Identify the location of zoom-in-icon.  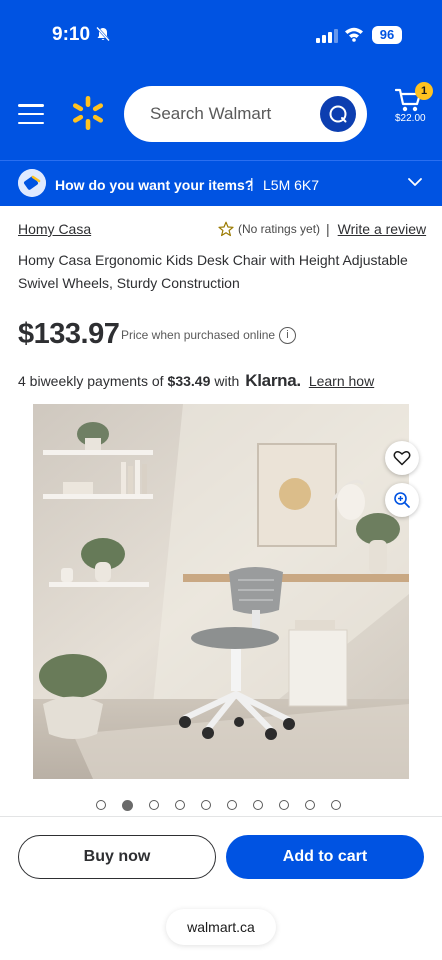
(402, 500).